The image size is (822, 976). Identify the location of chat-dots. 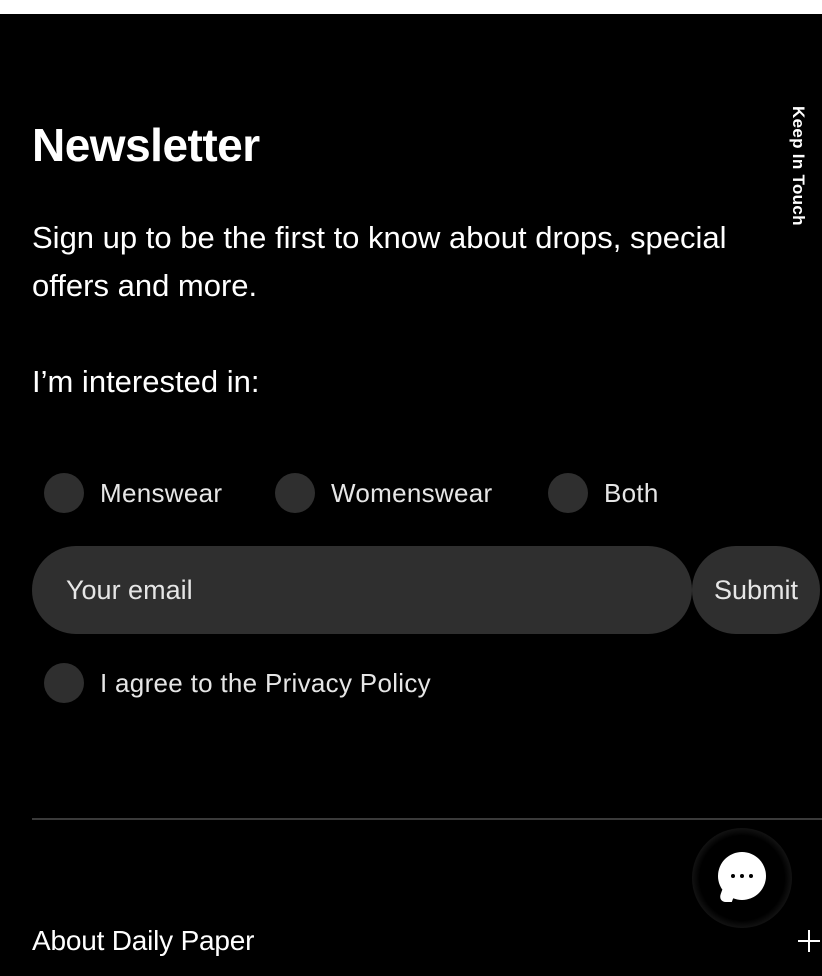
(742, 876).